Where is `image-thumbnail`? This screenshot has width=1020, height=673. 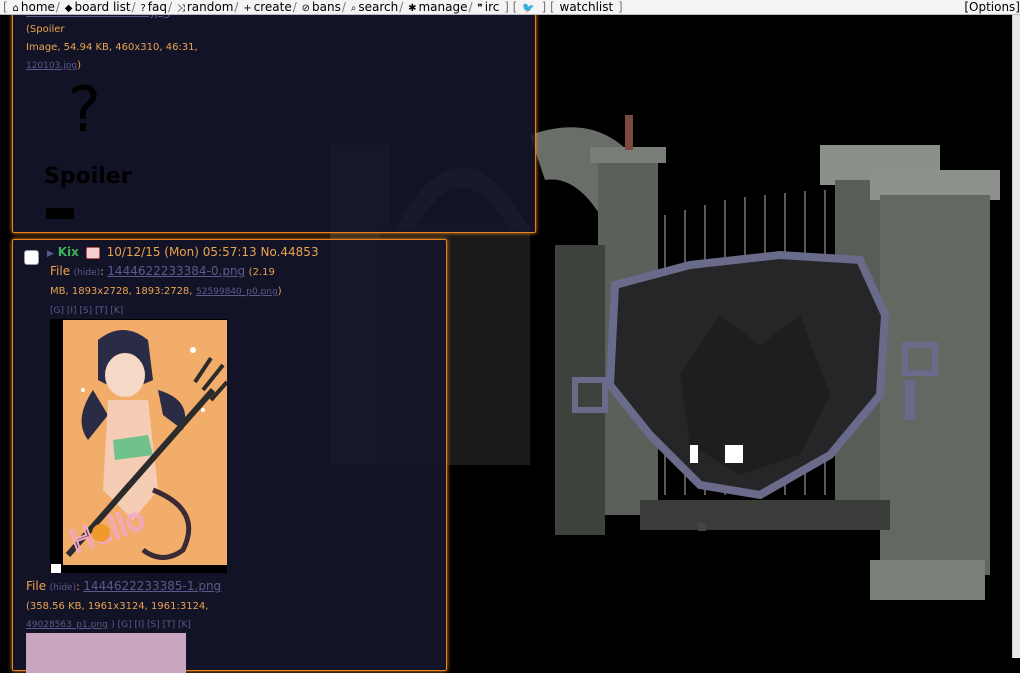 image-thumbnail is located at coordinates (106, 653).